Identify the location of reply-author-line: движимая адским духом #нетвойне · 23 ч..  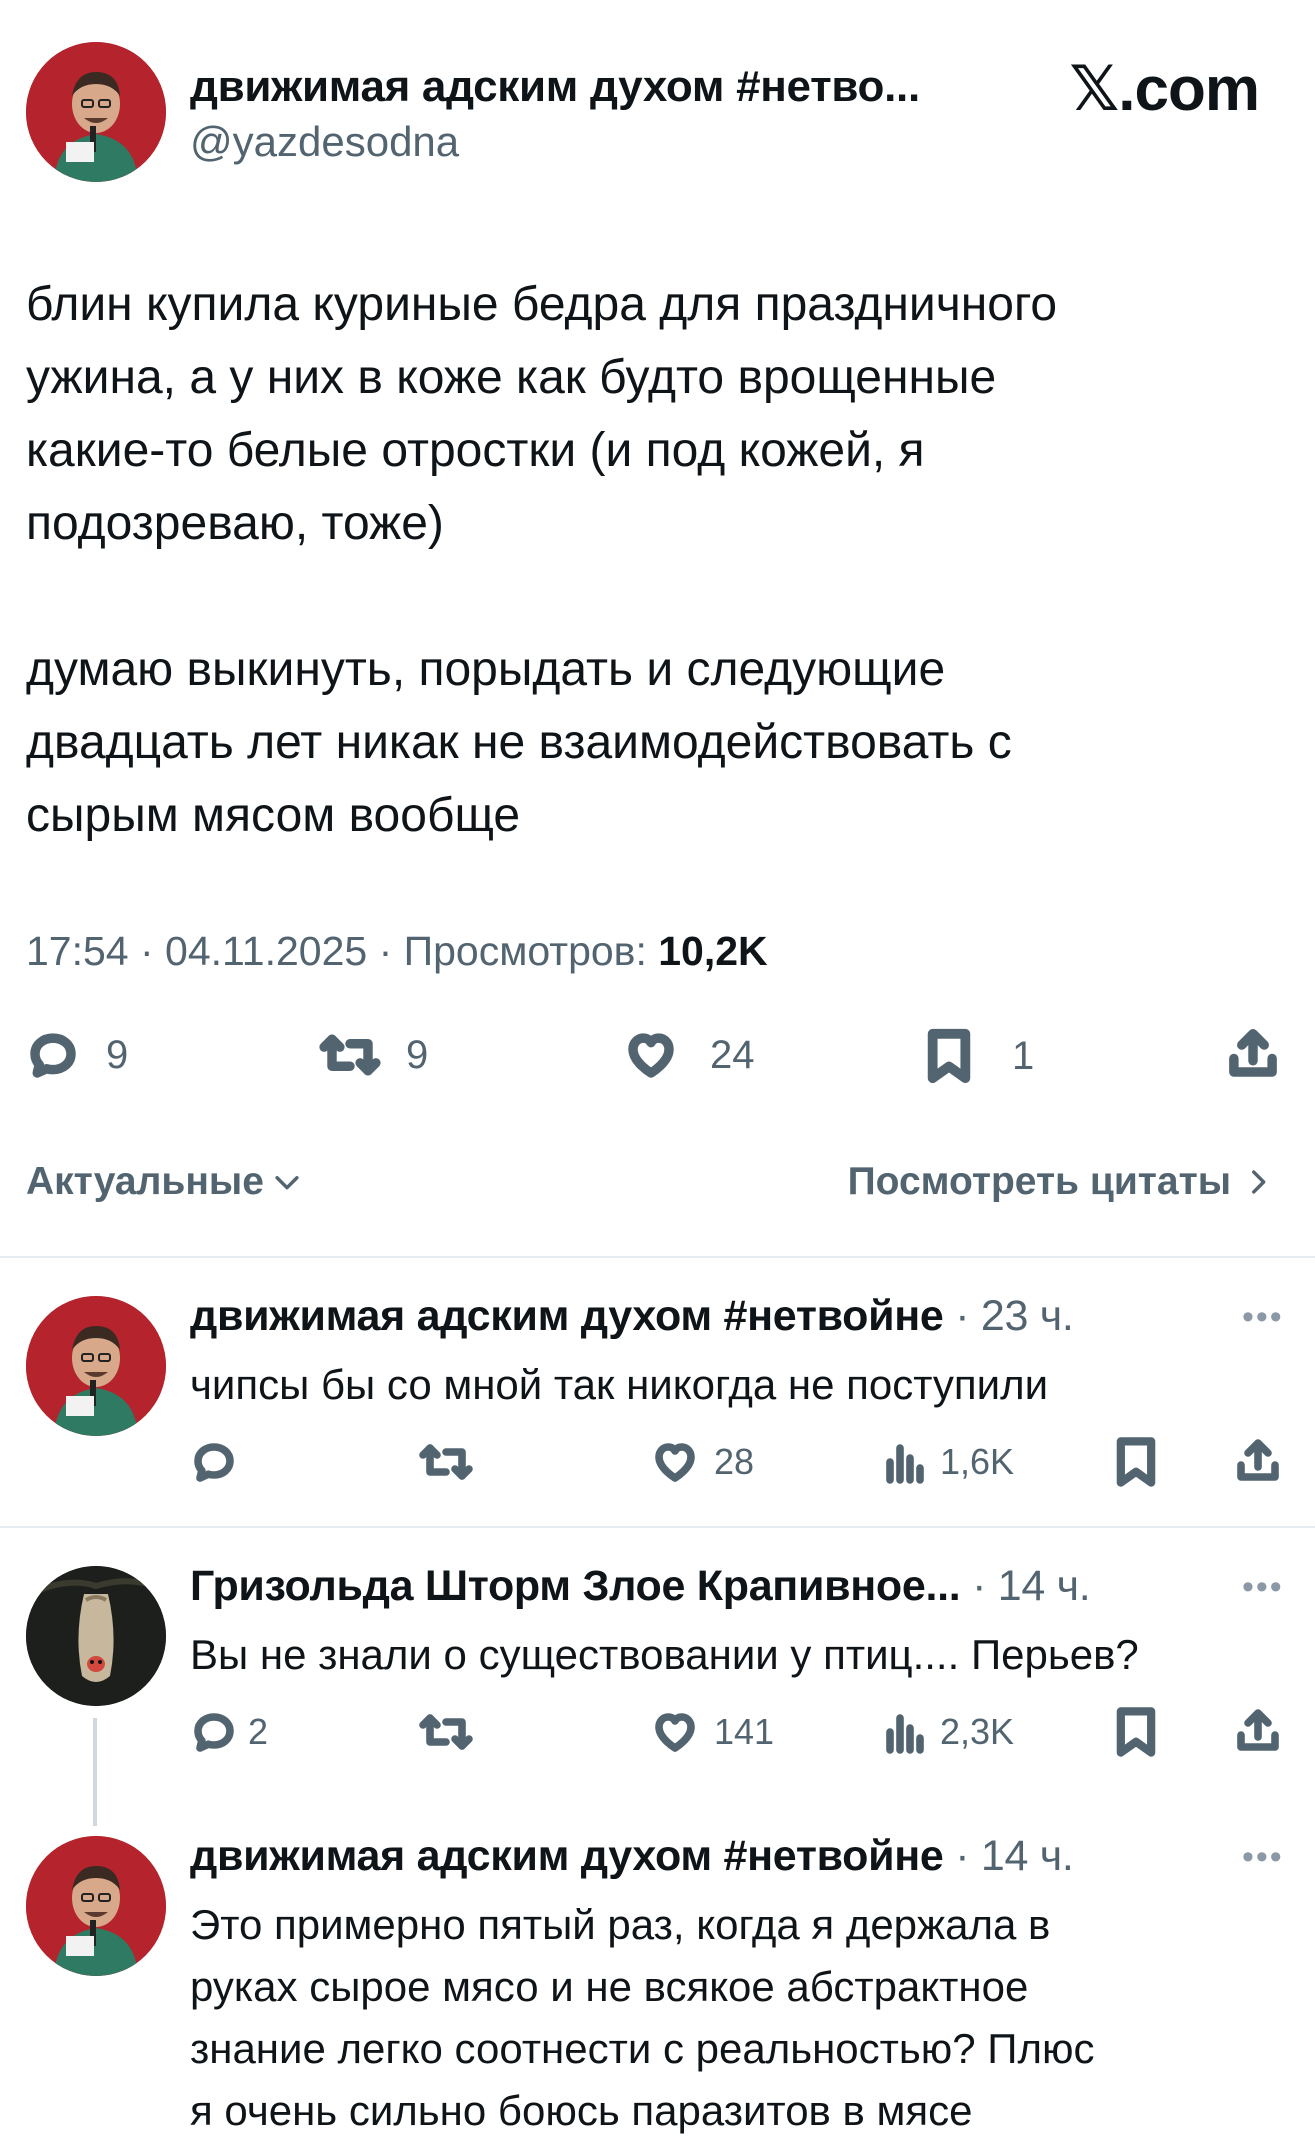
(632, 1316).